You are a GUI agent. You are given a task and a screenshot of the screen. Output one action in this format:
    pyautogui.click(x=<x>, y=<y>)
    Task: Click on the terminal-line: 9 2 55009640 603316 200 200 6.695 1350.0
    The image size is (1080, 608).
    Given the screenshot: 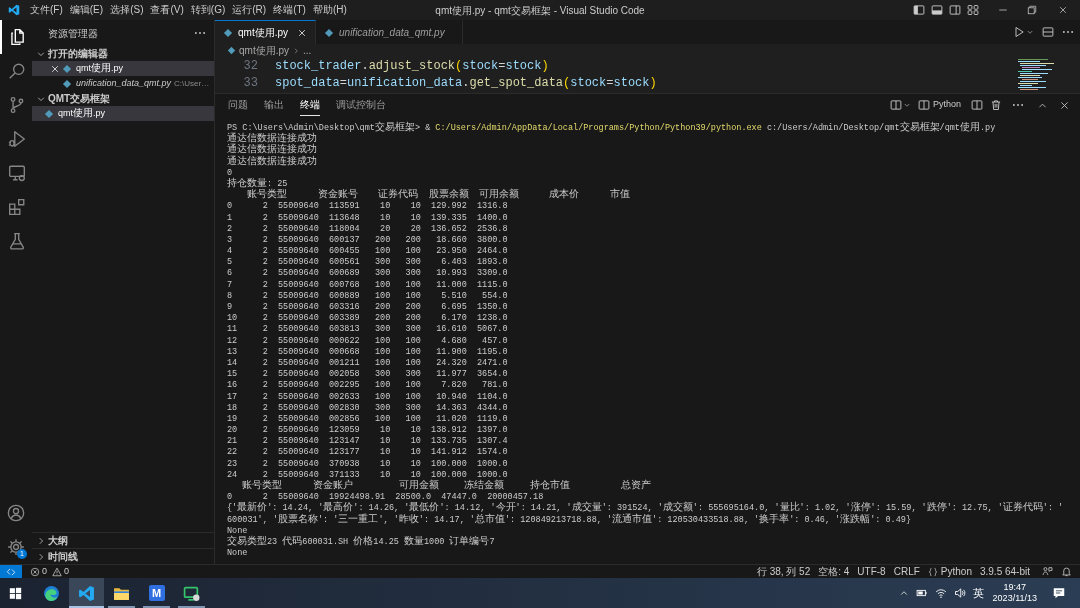 What is the action you would take?
    pyautogui.click(x=367, y=308)
    